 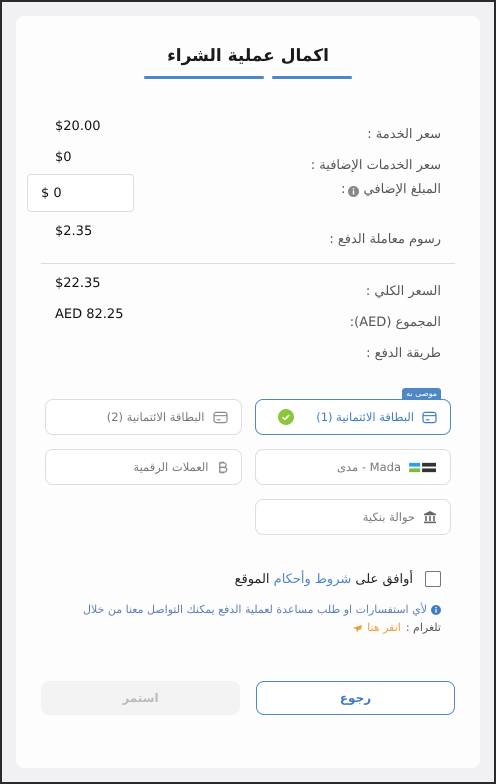 I want to click on field-label: المجموع (AED):, so click(x=395, y=322).